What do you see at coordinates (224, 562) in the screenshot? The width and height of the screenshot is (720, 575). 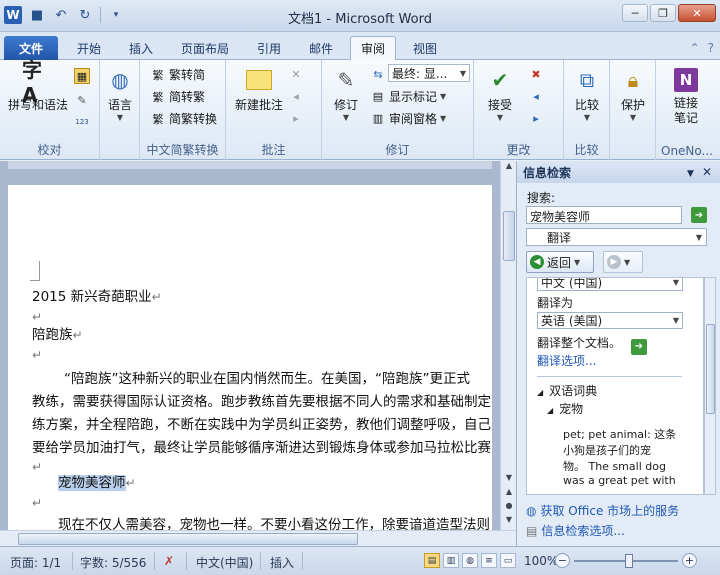 I see `language-indicator: 中文(中国)` at bounding box center [224, 562].